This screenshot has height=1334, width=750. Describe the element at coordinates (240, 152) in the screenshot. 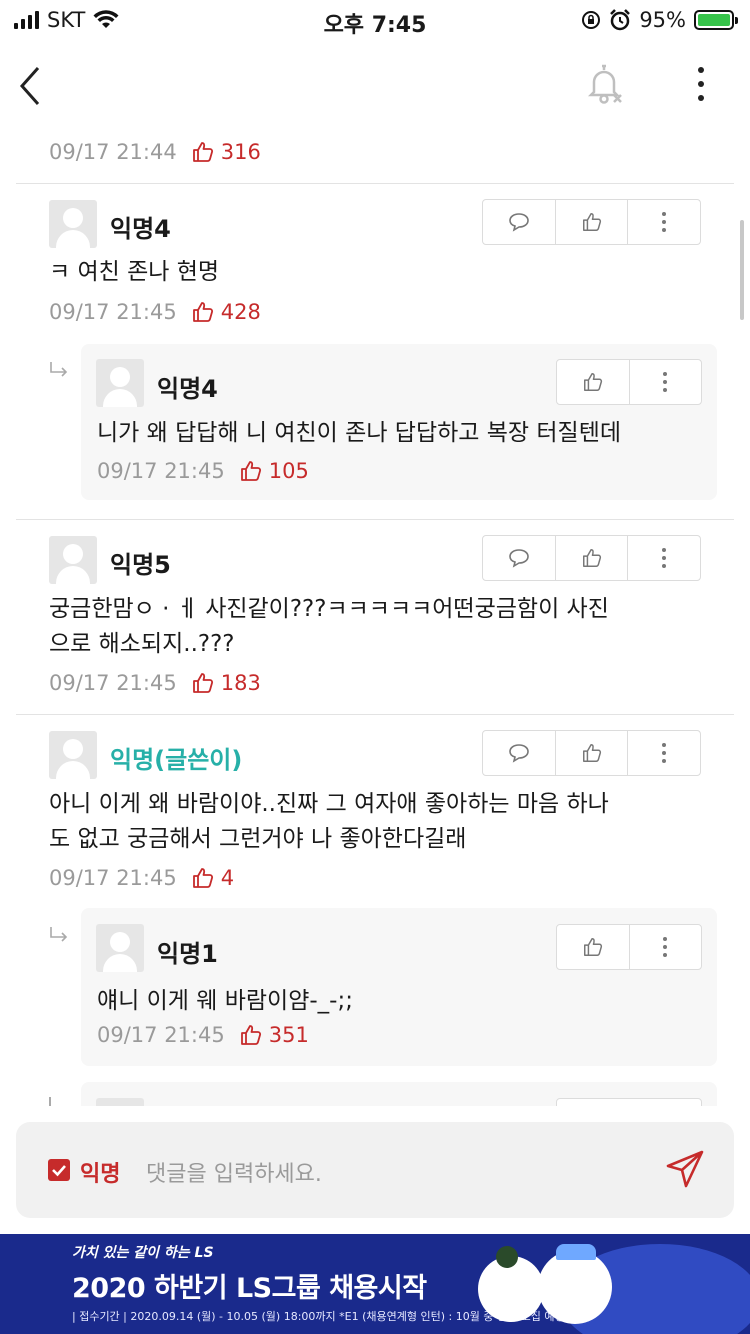

I see `like-count: 316` at that location.